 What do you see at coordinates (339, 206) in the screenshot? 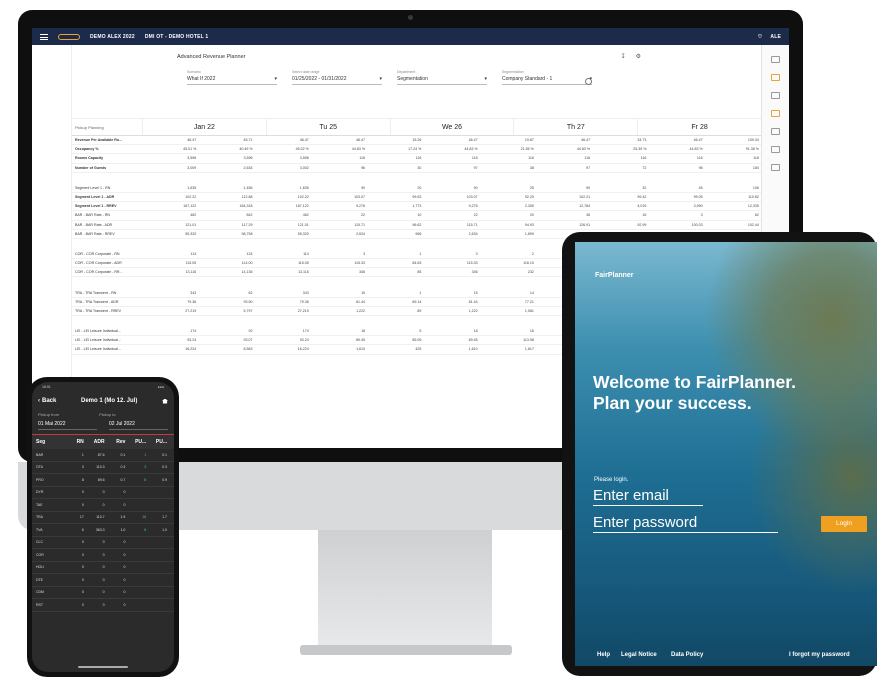
I see `table-cell: 9,276` at bounding box center [339, 206].